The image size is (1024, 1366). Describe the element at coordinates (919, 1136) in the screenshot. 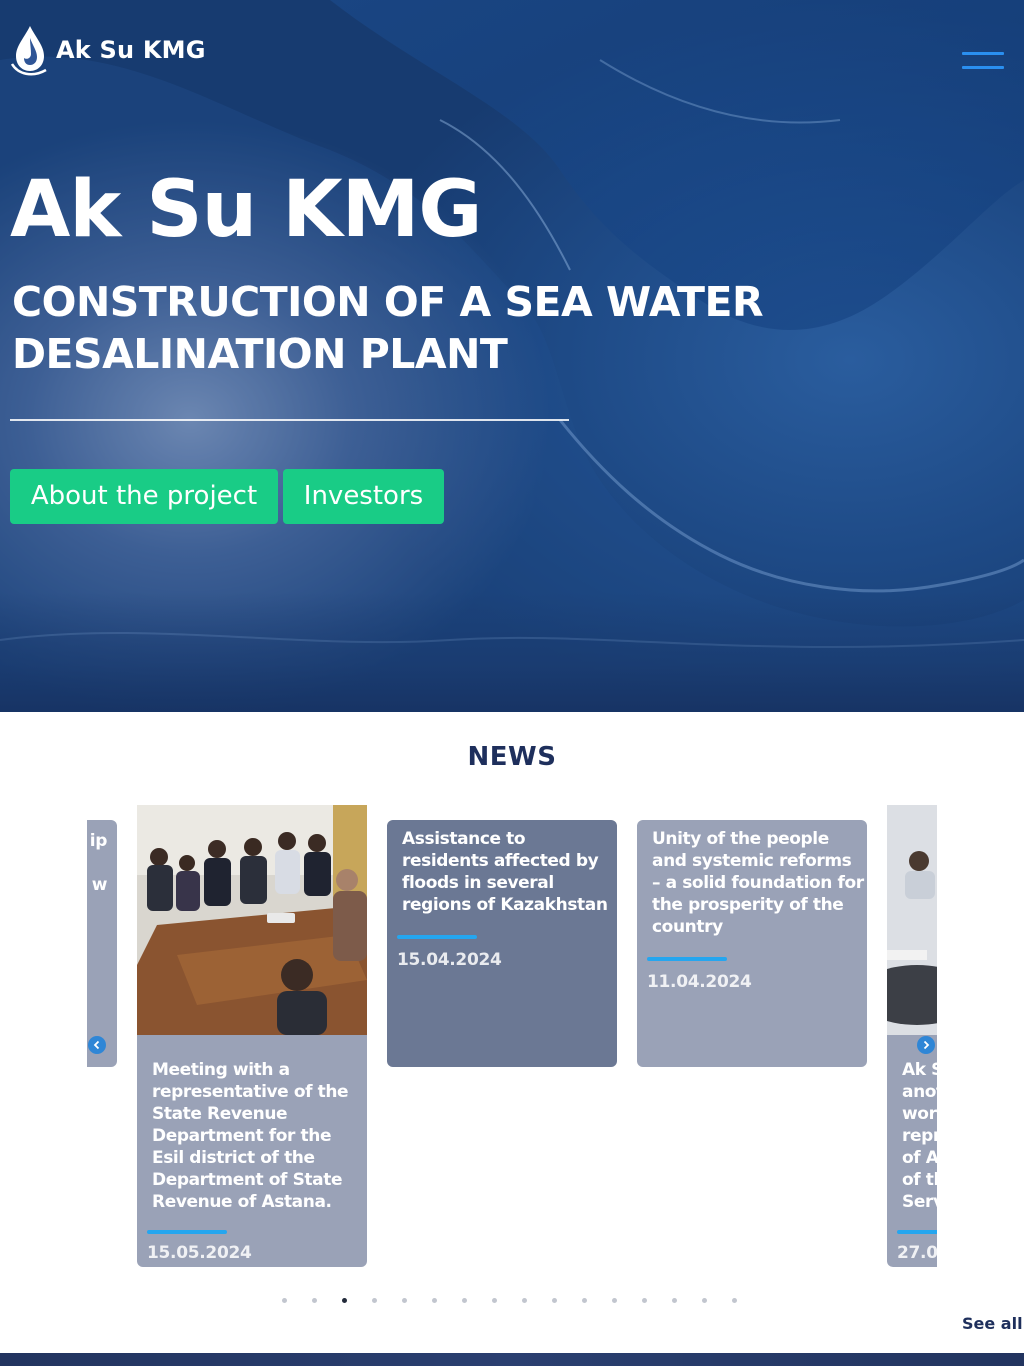

I see `news-card-title: Ak S anot wor repr of A of th Serv` at that location.